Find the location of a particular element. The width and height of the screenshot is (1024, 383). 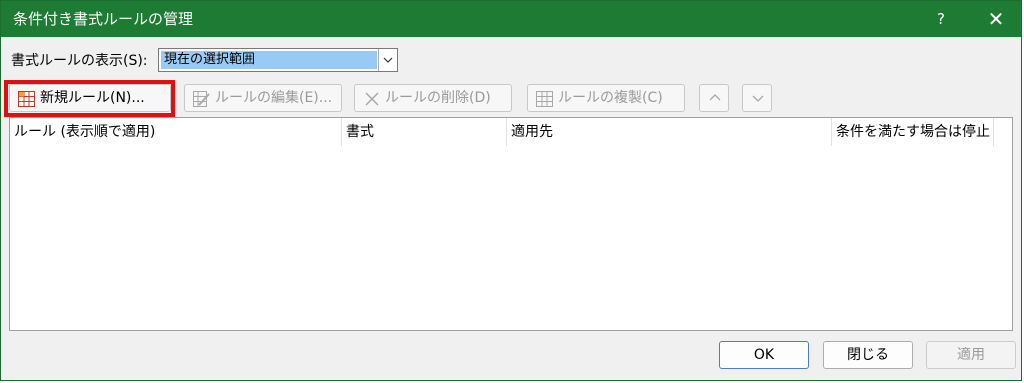

ok-button: OK is located at coordinates (764, 355).